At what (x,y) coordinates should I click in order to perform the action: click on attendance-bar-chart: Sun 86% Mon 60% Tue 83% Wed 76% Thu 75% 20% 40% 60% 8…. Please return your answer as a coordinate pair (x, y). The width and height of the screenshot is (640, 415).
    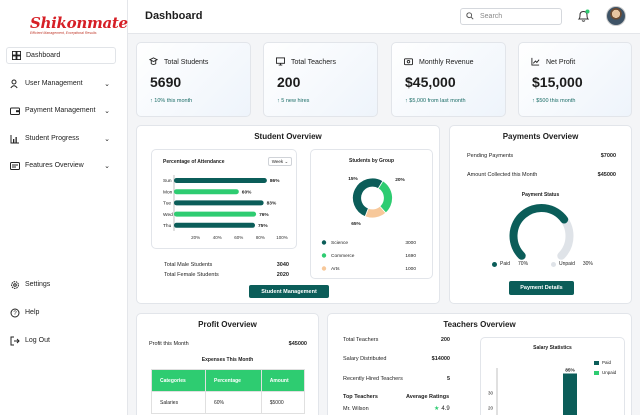
    Looking at the image, I should click on (225, 207).